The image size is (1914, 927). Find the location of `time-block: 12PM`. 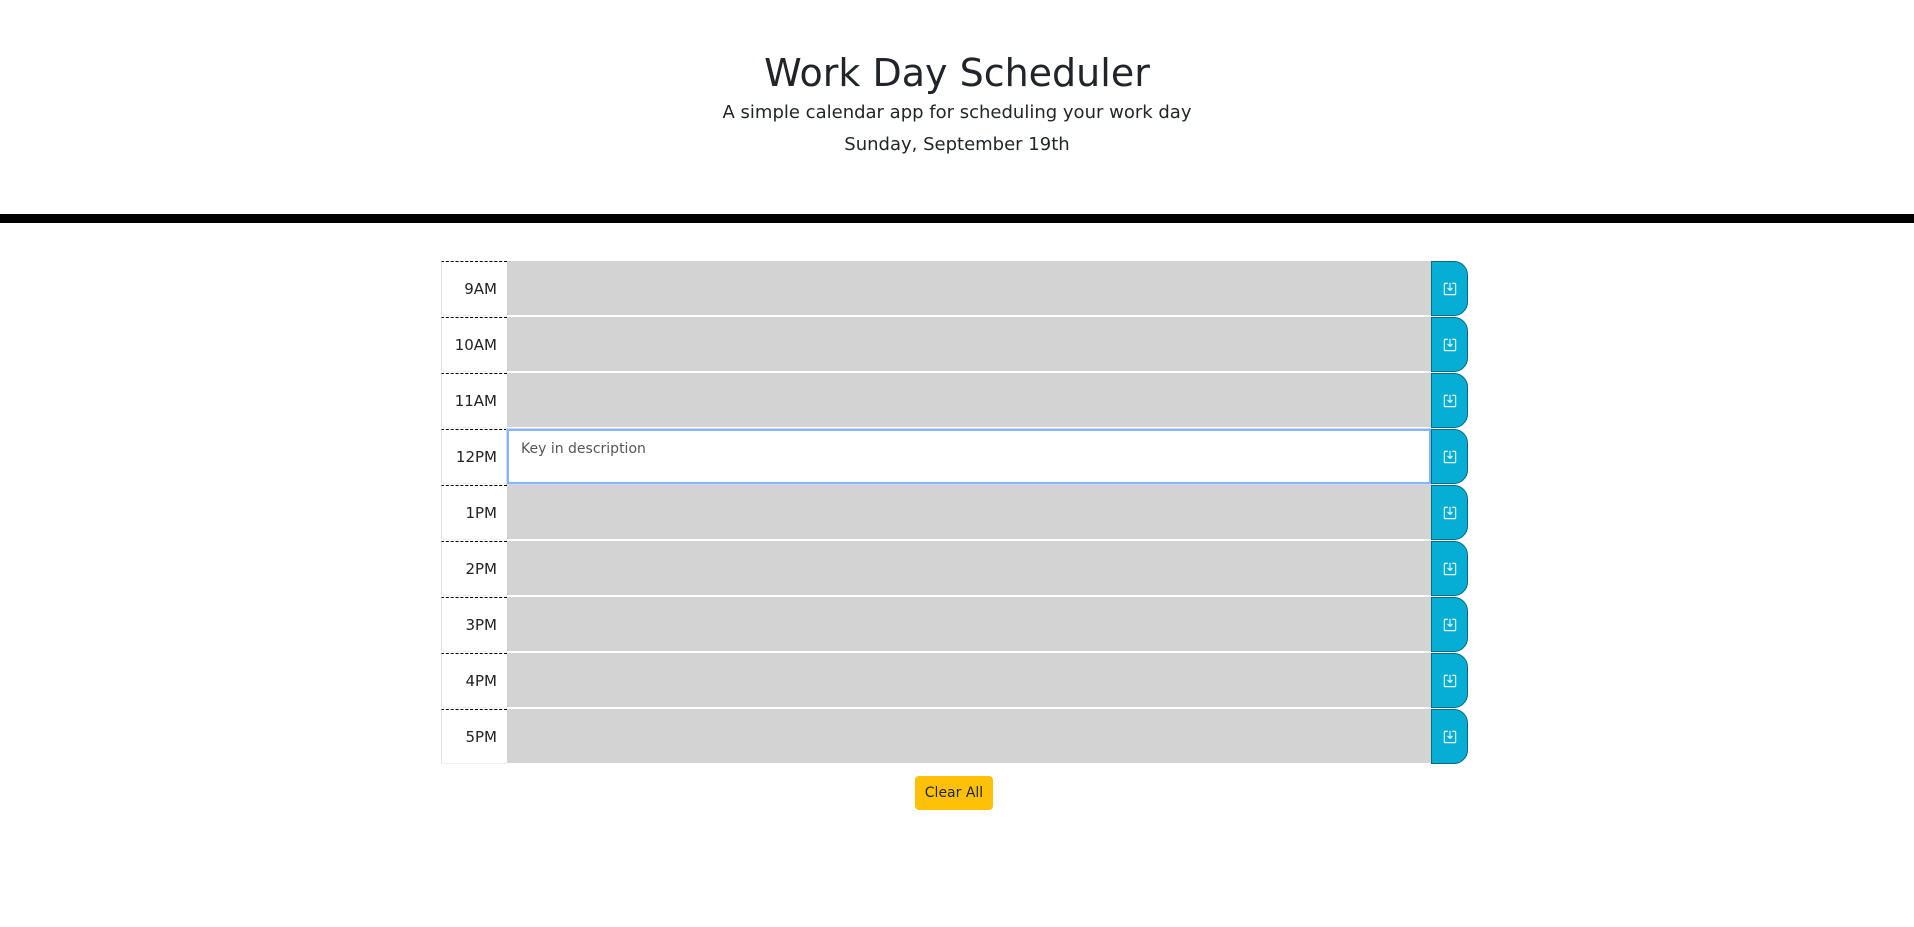

time-block: 12PM is located at coordinates (954, 457).